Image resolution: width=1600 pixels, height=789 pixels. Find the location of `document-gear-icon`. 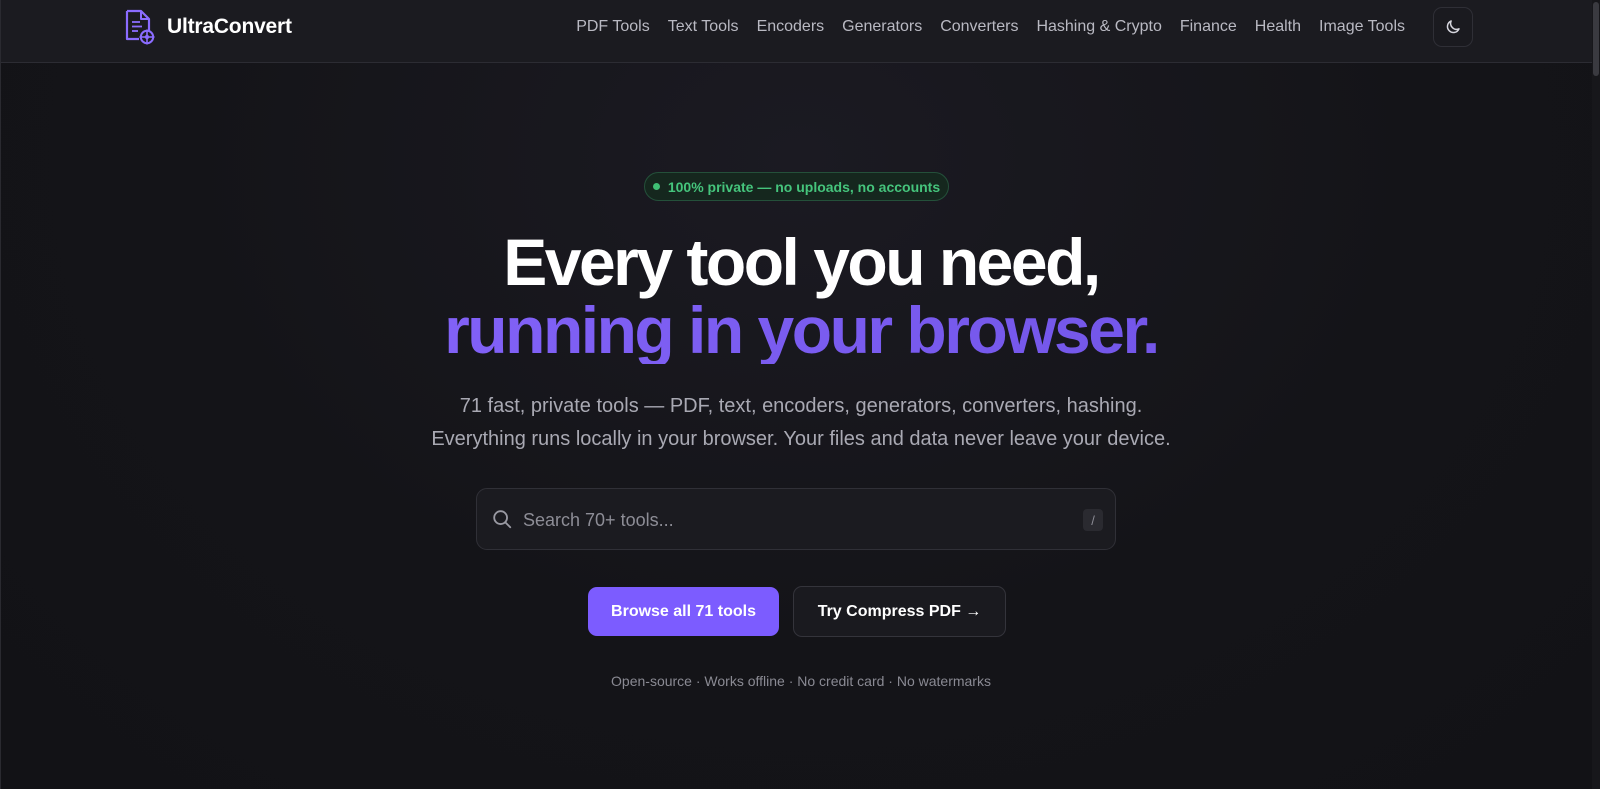

document-gear-icon is located at coordinates (140, 27).